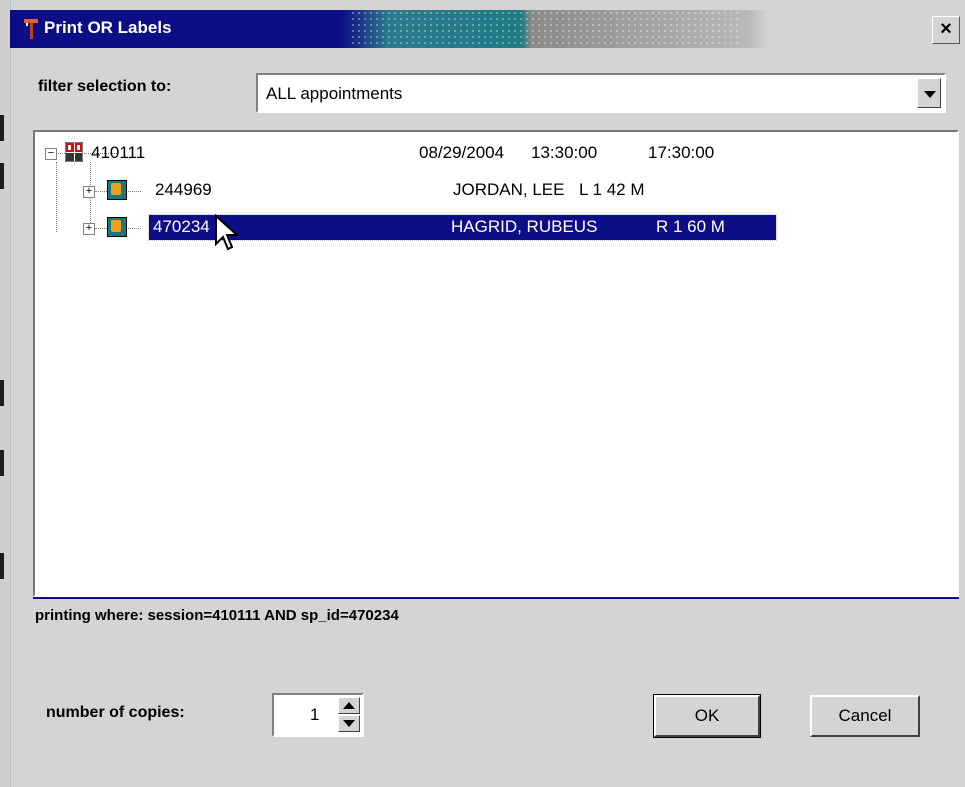 Image resolution: width=965 pixels, height=787 pixels. I want to click on left-edge, so click(5, 393).